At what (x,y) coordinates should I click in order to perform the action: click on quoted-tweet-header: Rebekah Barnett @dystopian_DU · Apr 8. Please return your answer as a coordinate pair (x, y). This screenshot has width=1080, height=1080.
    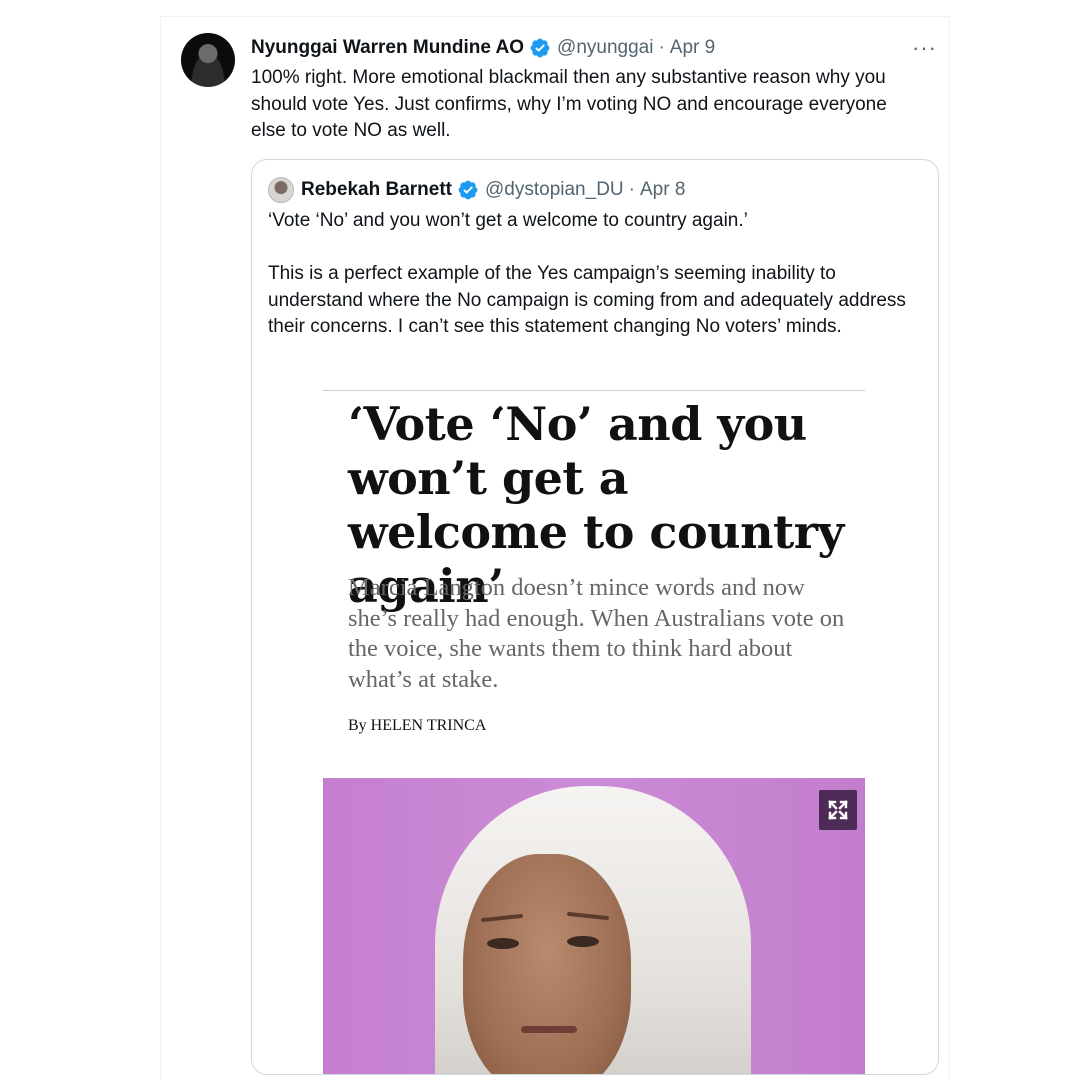
    Looking at the image, I should click on (476, 190).